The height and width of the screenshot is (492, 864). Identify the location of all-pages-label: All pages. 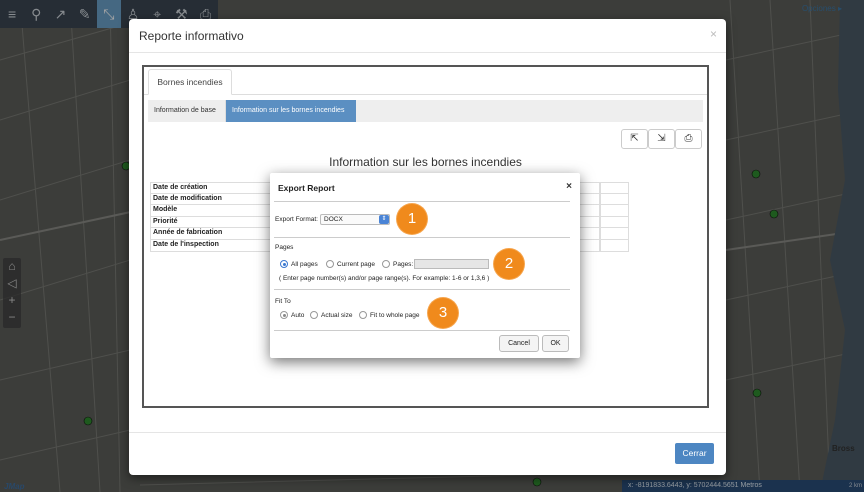
(304, 264).